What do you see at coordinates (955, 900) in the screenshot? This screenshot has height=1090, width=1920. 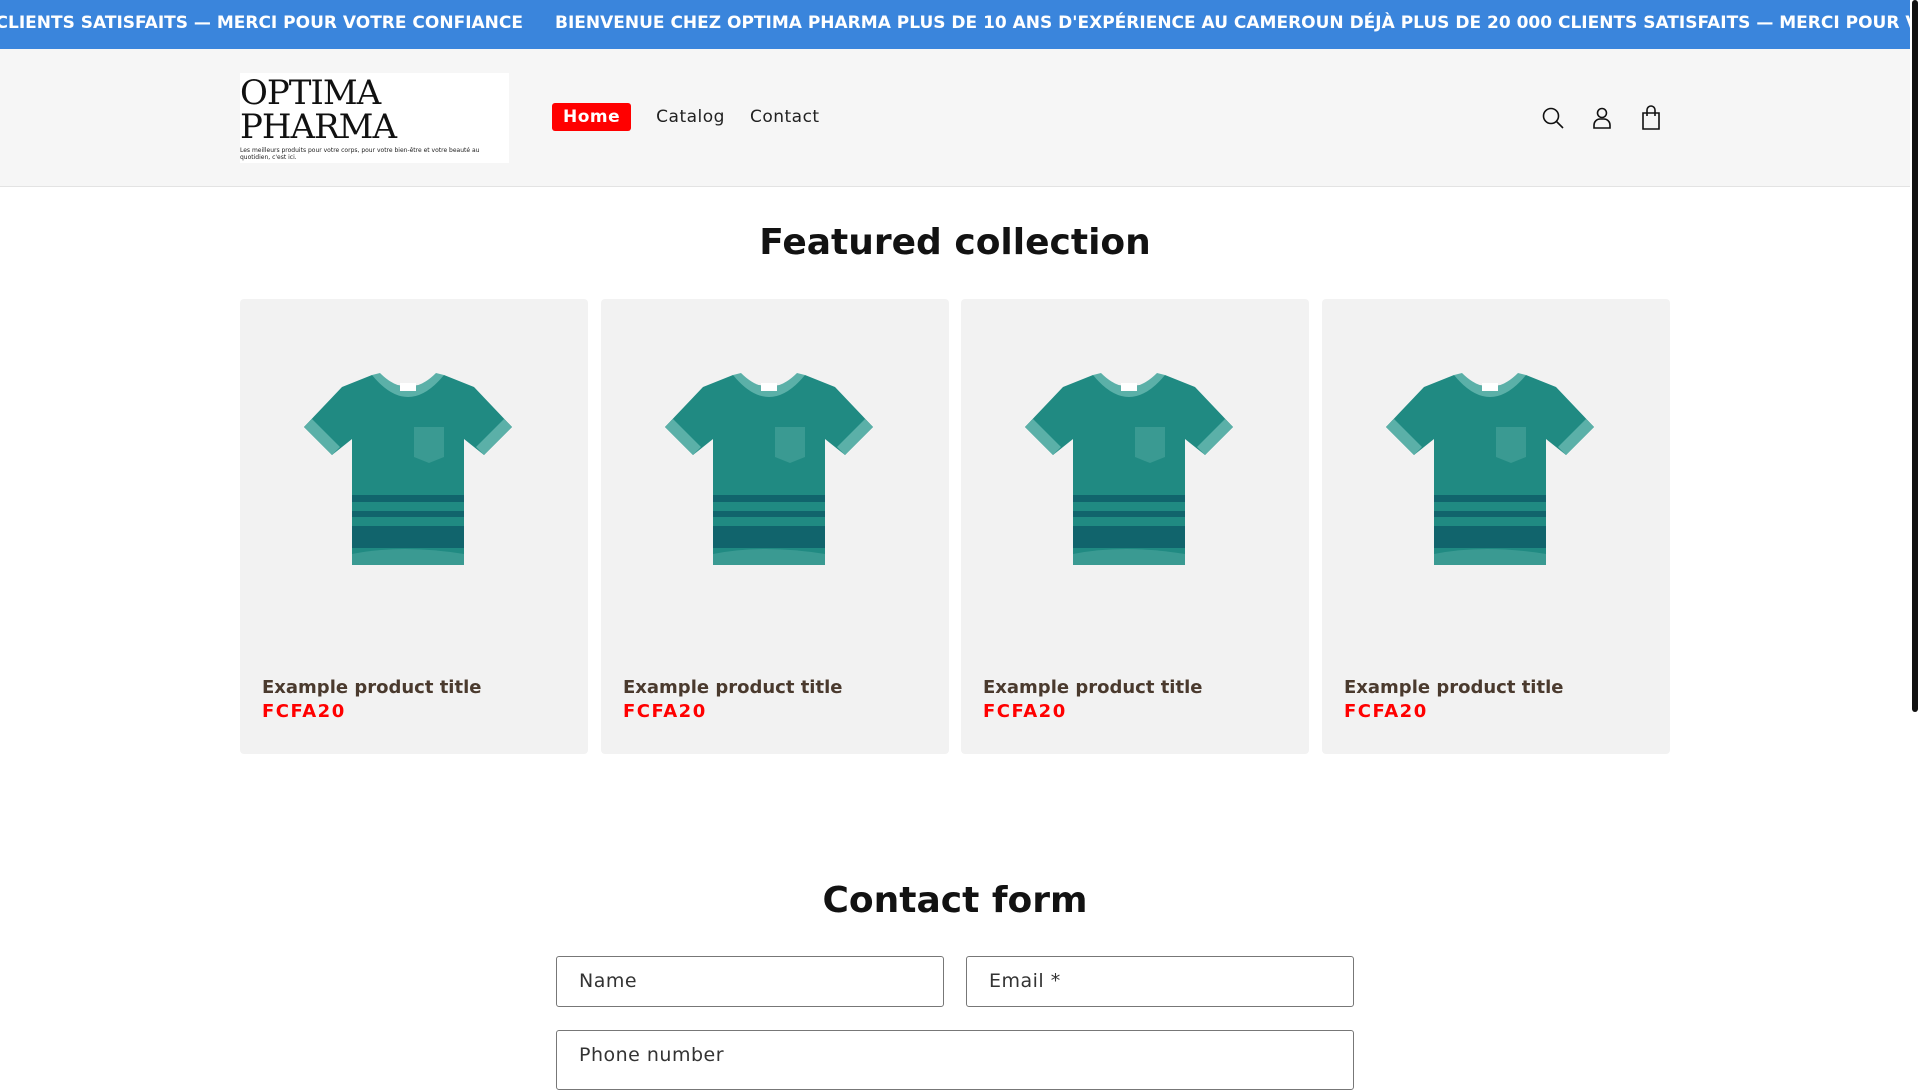 I see `contact-form-title: Contact form` at bounding box center [955, 900].